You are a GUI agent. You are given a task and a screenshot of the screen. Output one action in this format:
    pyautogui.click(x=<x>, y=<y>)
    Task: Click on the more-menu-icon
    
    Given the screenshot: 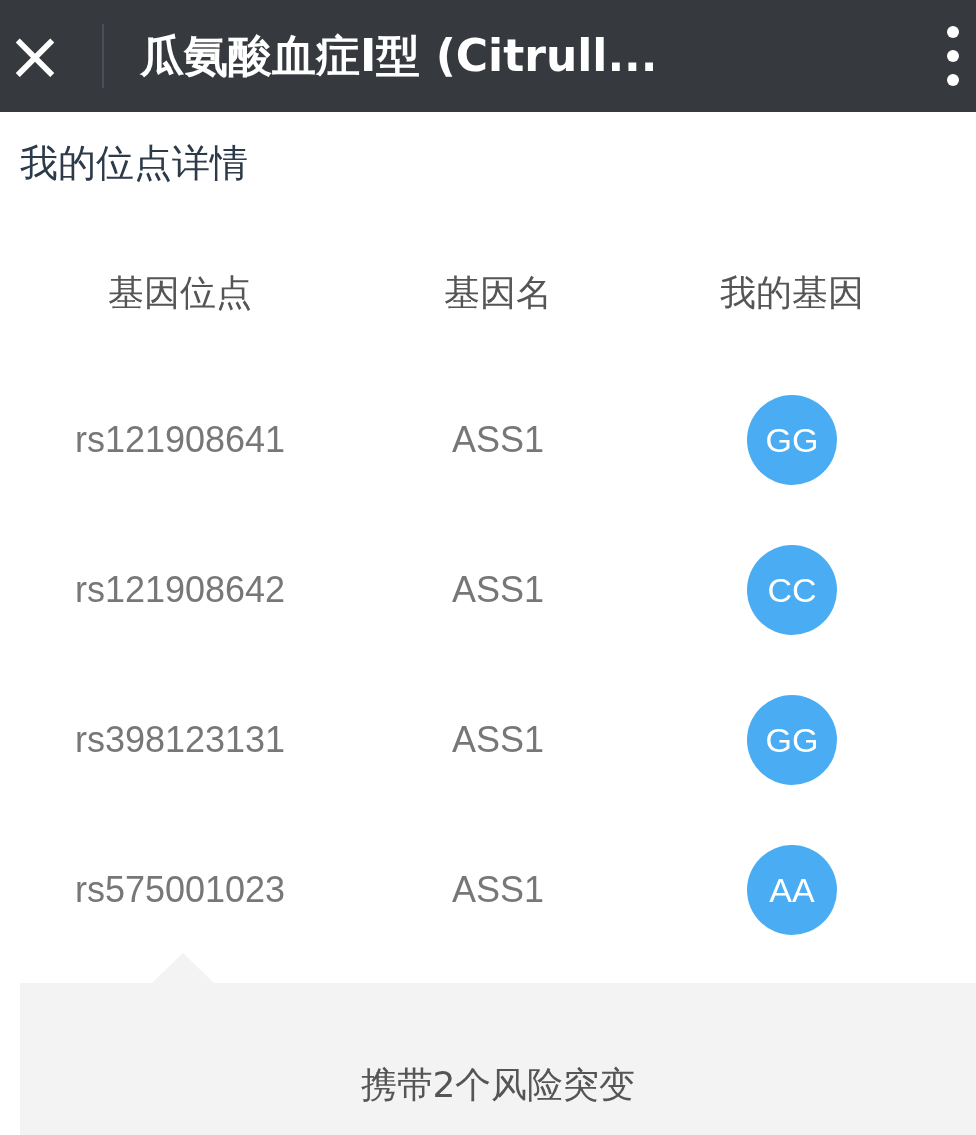 What is the action you would take?
    pyautogui.click(x=953, y=56)
    